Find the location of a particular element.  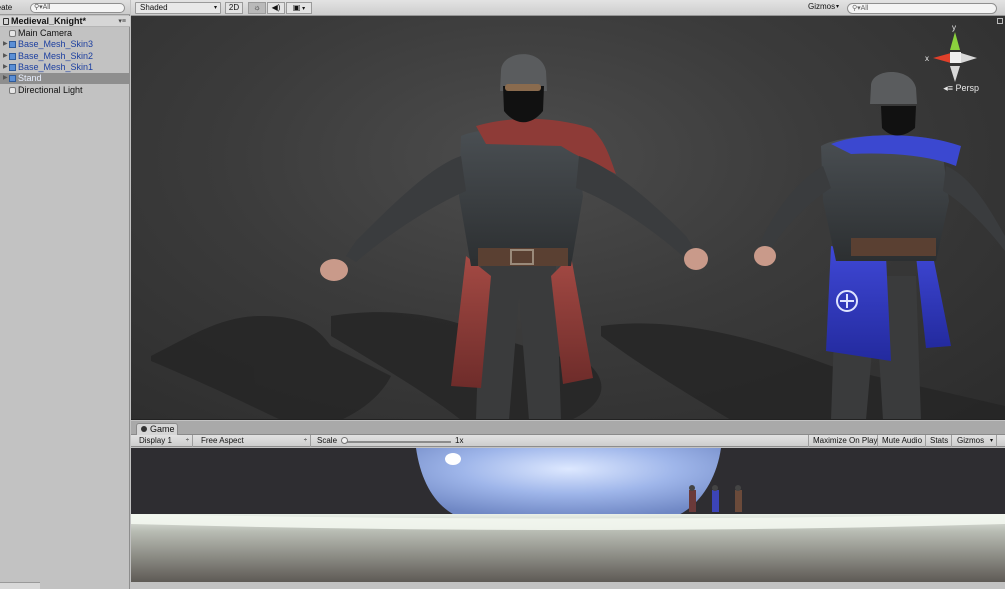

hierarchy-item-base-mesh-skin1: ▶ Base_Mesh_Skin1 is located at coordinates (65, 67).